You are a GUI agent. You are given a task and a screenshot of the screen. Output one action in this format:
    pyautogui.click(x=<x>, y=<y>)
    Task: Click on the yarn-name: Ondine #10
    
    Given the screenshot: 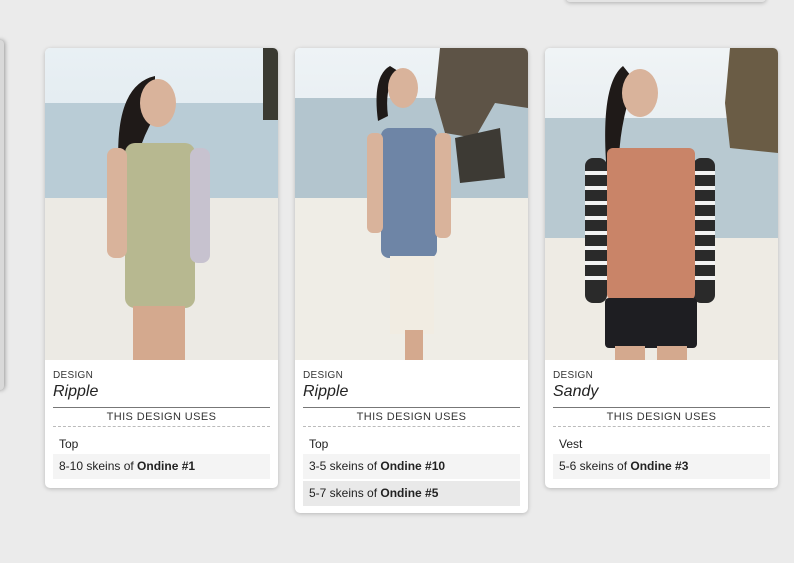 What is the action you would take?
    pyautogui.click(x=412, y=466)
    